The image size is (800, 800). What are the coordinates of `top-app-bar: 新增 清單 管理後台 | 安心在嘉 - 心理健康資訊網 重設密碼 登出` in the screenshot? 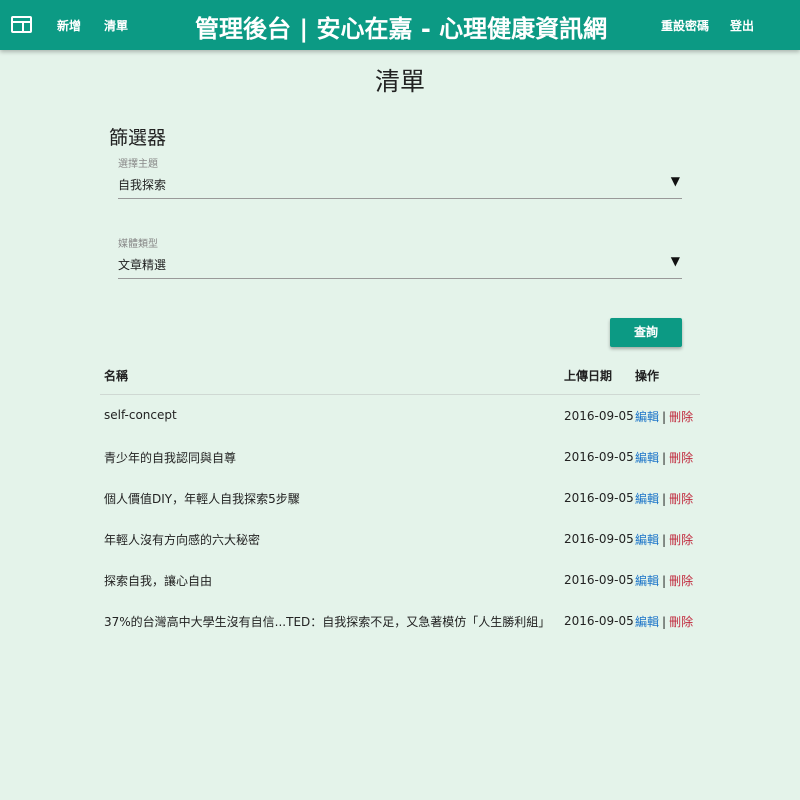 It's located at (400, 25).